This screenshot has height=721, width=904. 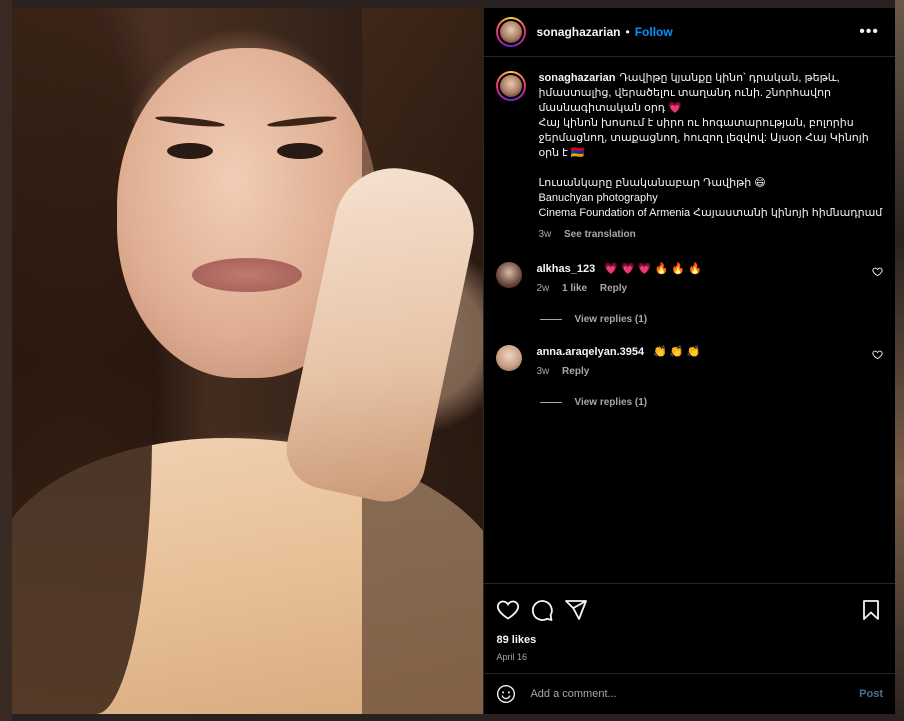 I want to click on background-left-strip, so click(x=6, y=360).